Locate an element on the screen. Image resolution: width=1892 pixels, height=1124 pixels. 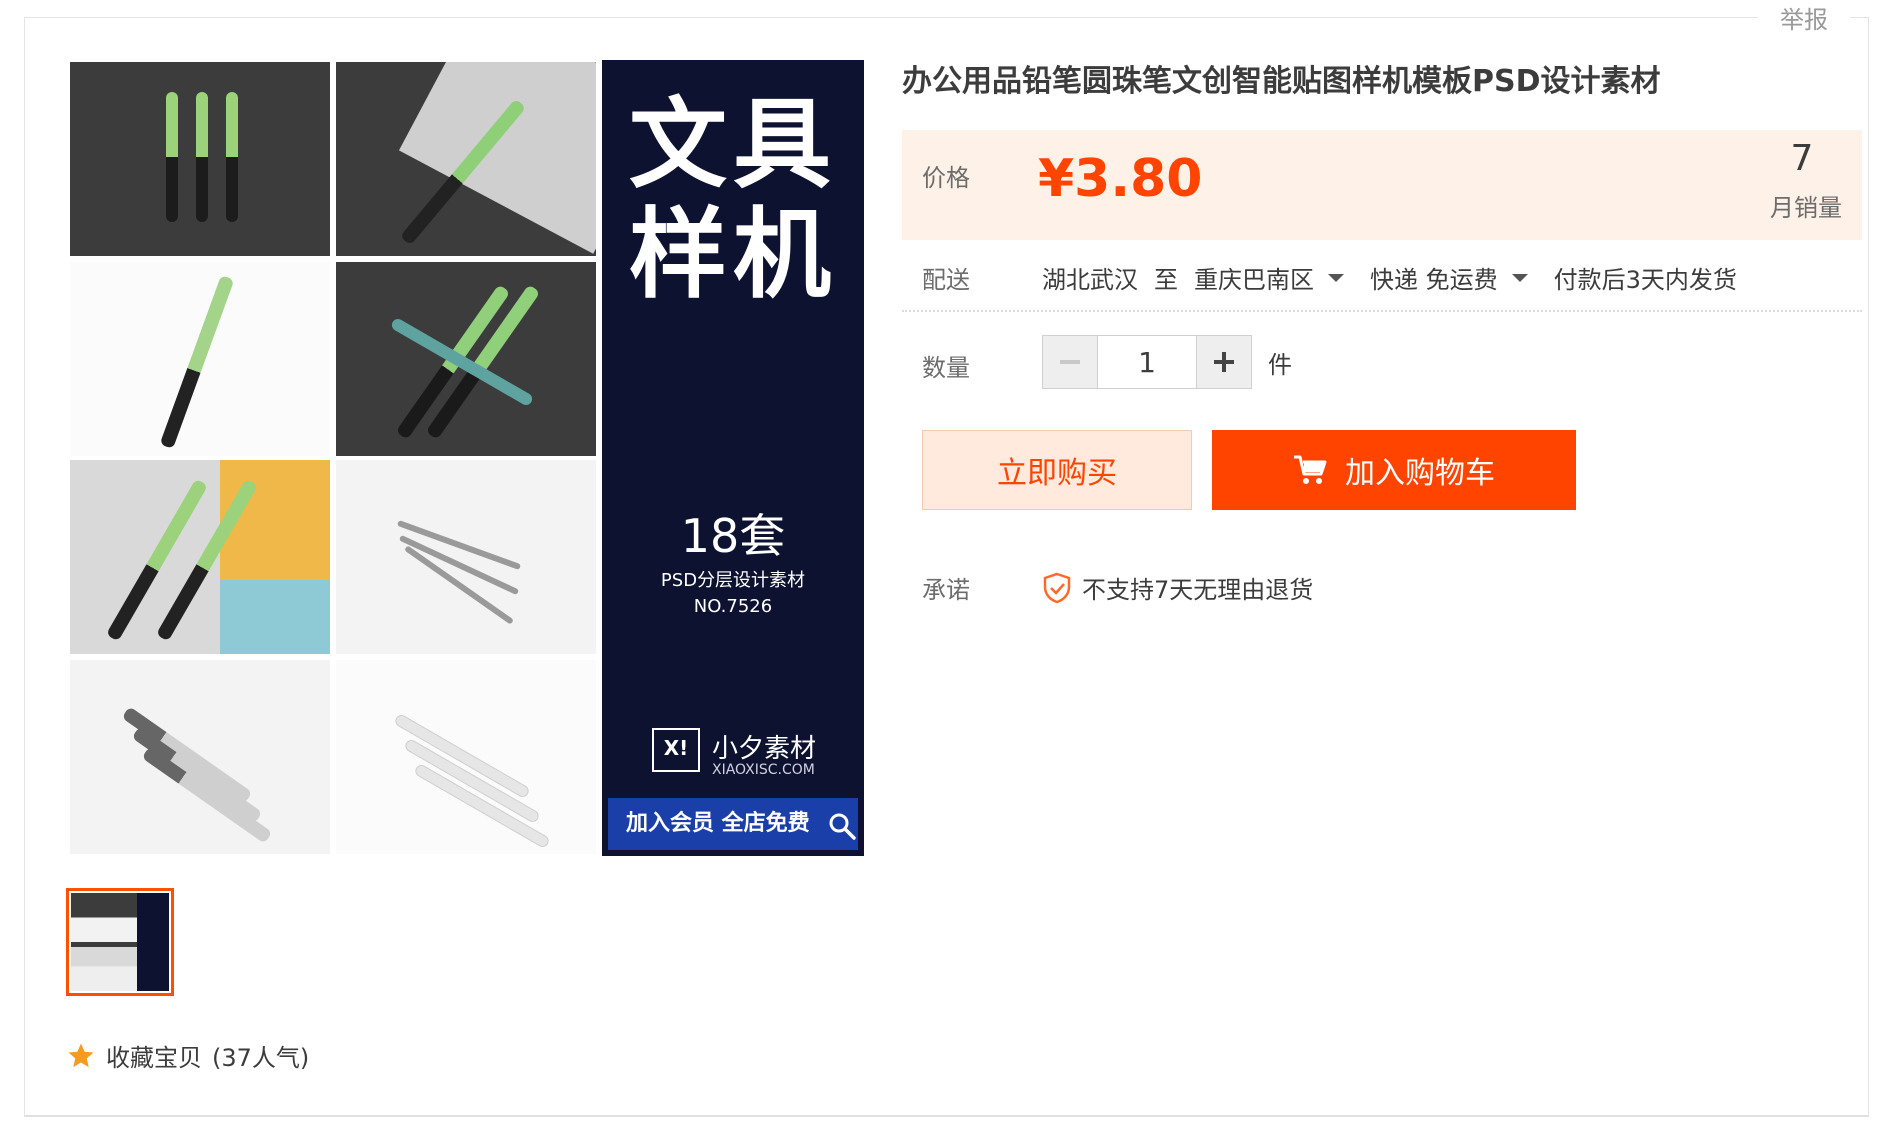
shipping-label: 配送 is located at coordinates (946, 280).